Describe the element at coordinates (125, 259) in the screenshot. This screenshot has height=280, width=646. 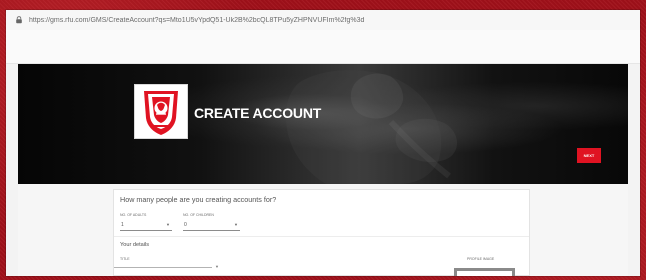
I see `title-label: TITLE` at that location.